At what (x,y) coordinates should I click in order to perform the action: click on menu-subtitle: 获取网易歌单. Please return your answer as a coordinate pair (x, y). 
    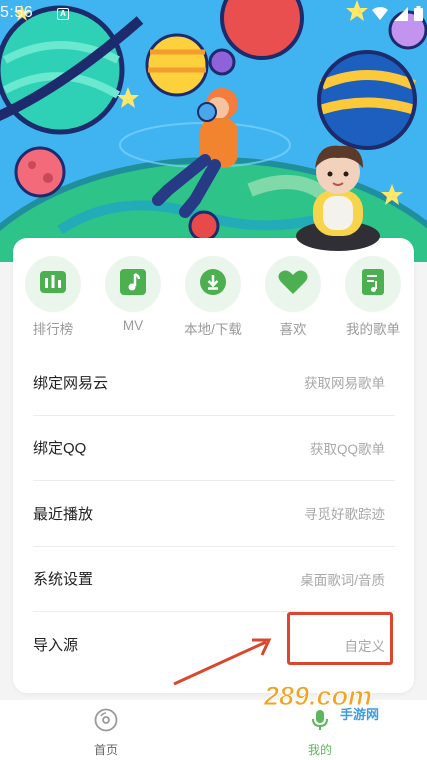
    Looking at the image, I should click on (344, 384).